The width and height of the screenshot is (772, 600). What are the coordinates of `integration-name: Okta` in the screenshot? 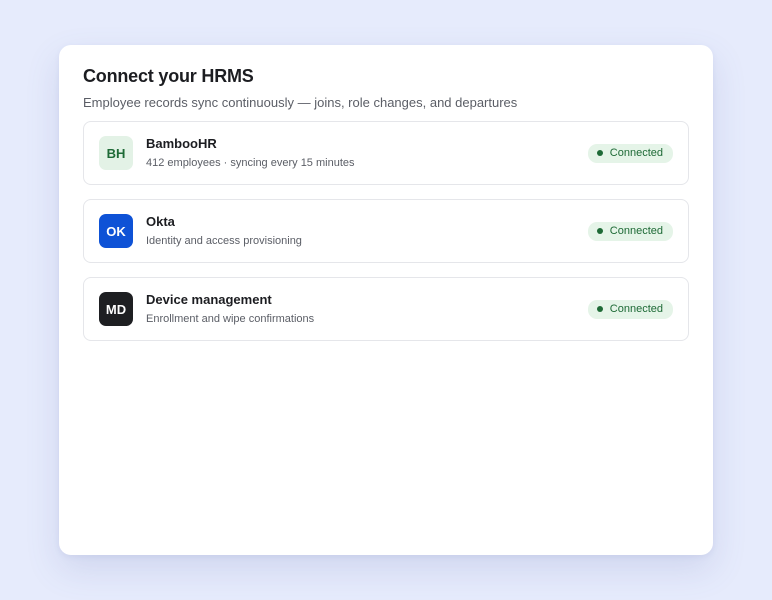 It's located at (160, 221).